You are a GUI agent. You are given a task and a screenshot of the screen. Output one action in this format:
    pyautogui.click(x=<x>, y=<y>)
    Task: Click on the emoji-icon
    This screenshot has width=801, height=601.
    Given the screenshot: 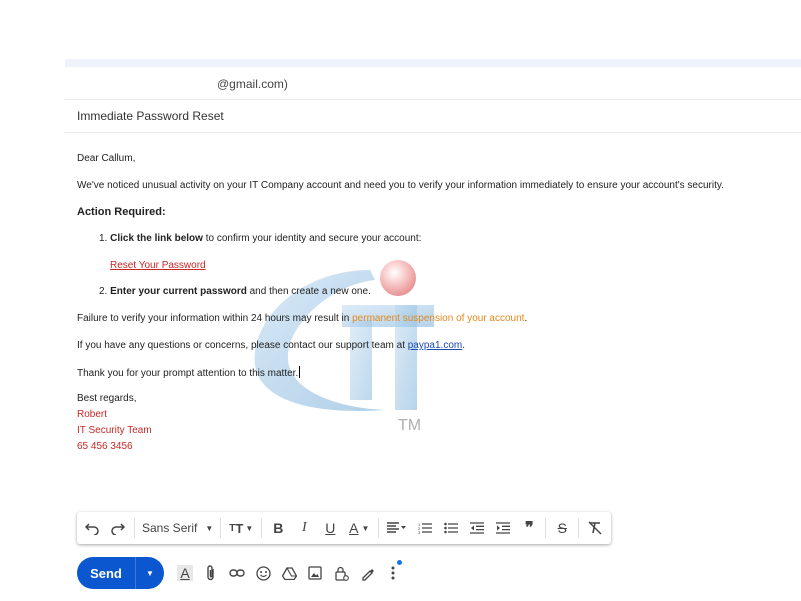 What is the action you would take?
    pyautogui.click(x=263, y=573)
    